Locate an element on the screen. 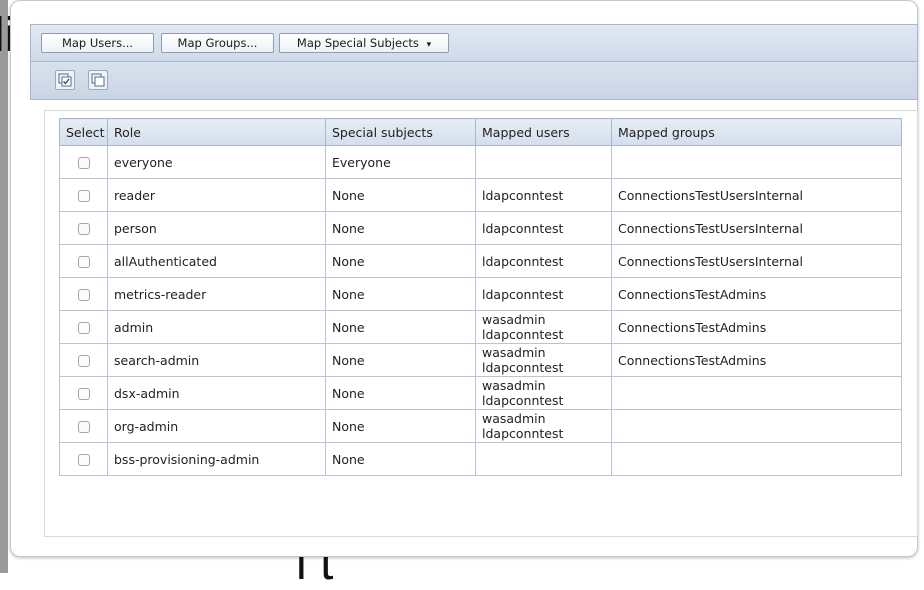 The width and height of the screenshot is (924, 590). role-cell: dsx-admin is located at coordinates (216, 393).